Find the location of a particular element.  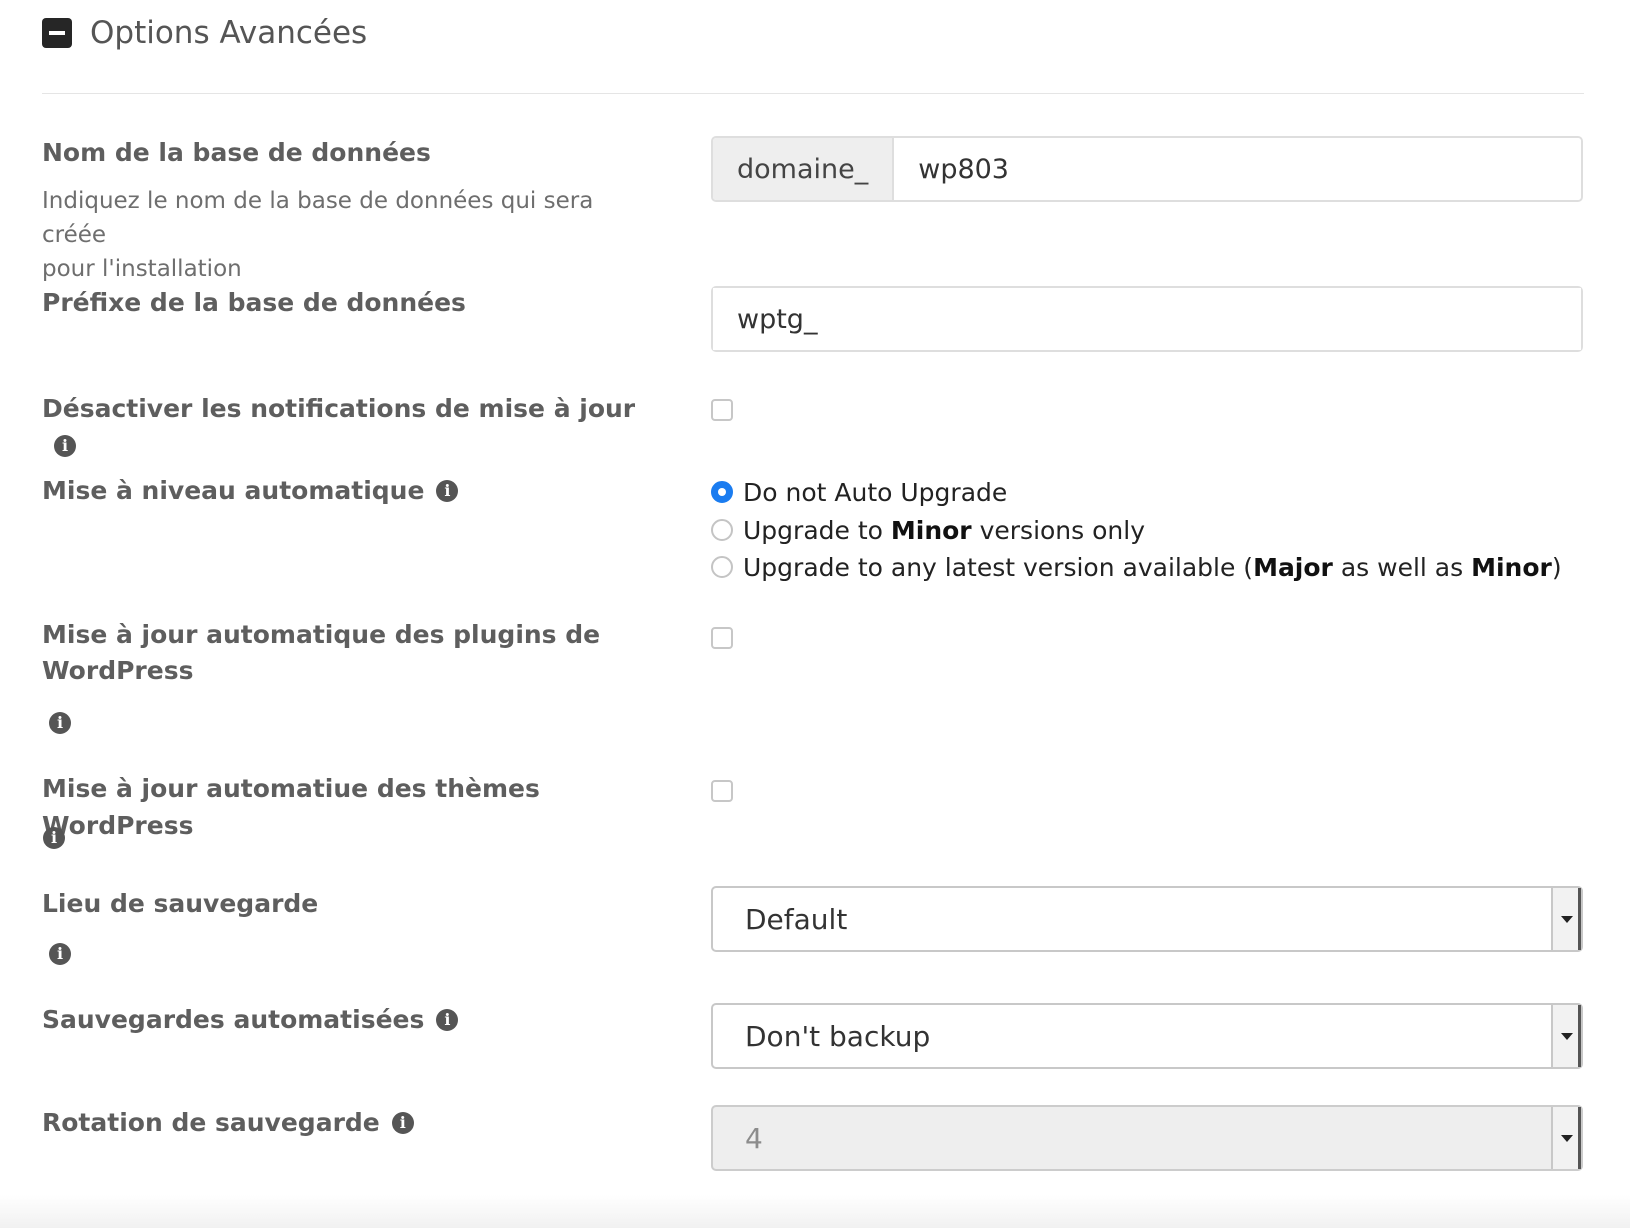

automated-backups-select: Don't backup is located at coordinates (1147, 1036).